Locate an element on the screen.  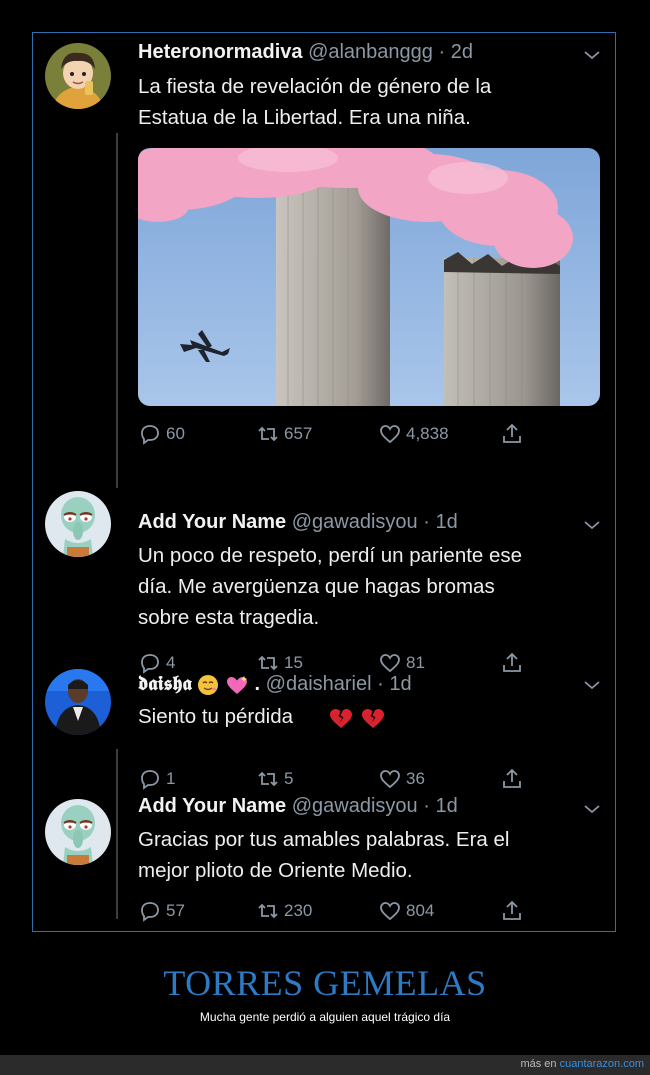
tweet-text: Siento tu pérdida is located at coordinates (368, 716).